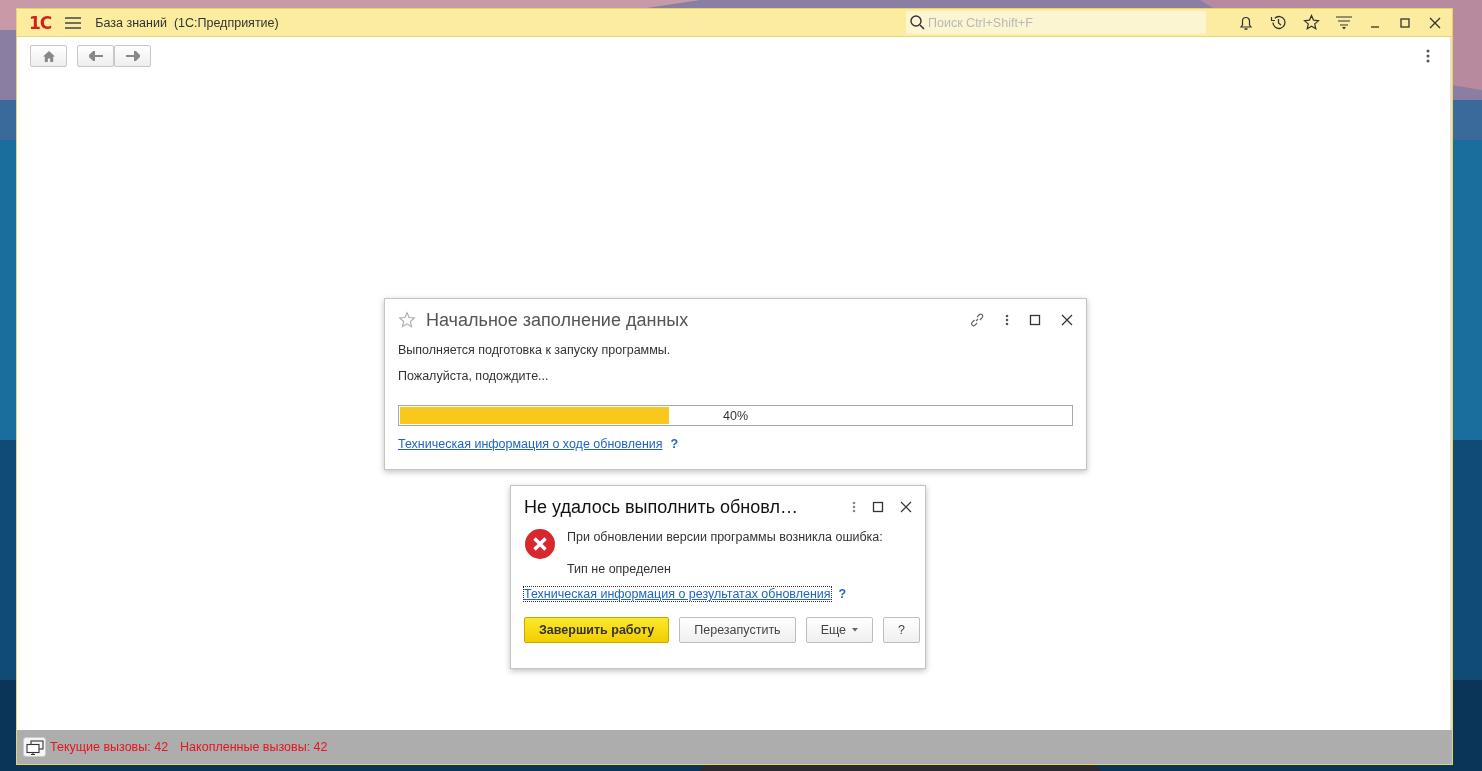 The width and height of the screenshot is (1482, 771). Describe the element at coordinates (187, 22) in the screenshot. I see `window-title: База знаний (1С:Предприятие)` at that location.